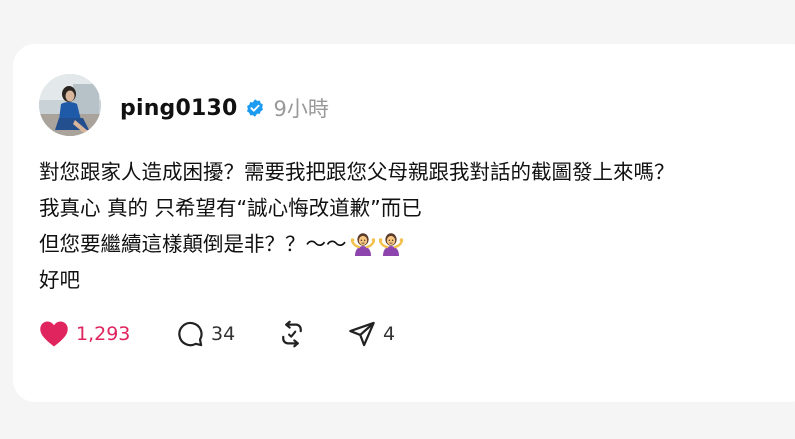 Image resolution: width=795 pixels, height=439 pixels. Describe the element at coordinates (59, 280) in the screenshot. I see `post-text-line: 好吧` at that location.